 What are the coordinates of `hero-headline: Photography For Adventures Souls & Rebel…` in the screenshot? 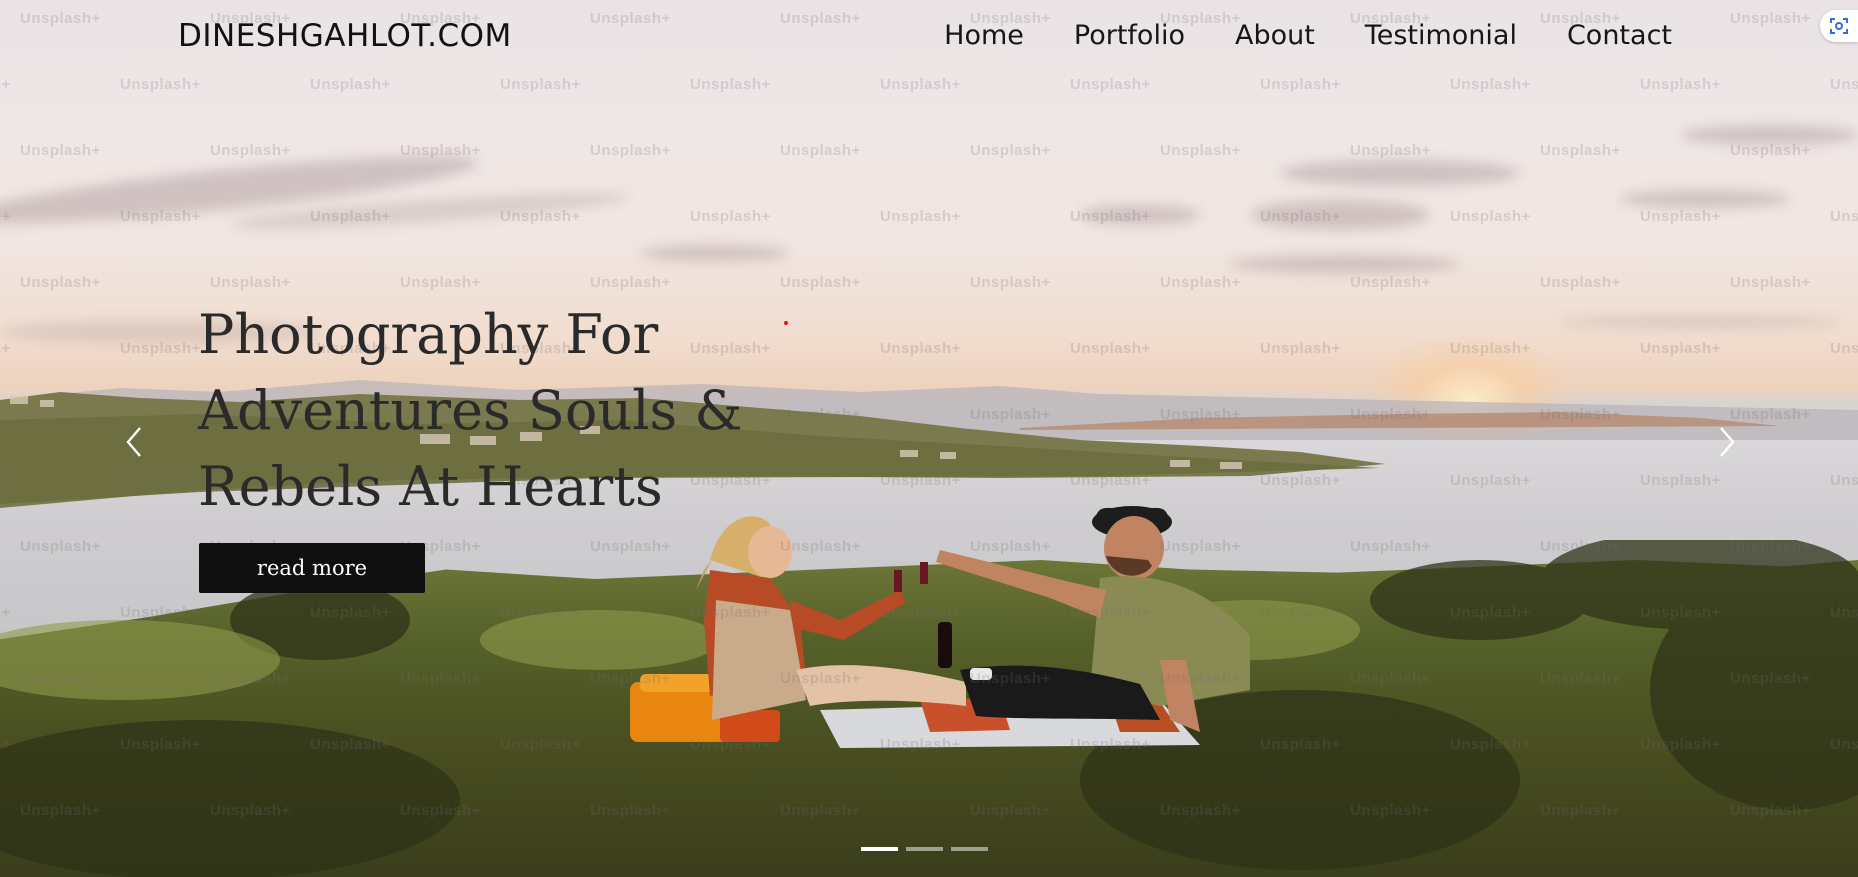 It's located at (478, 411).